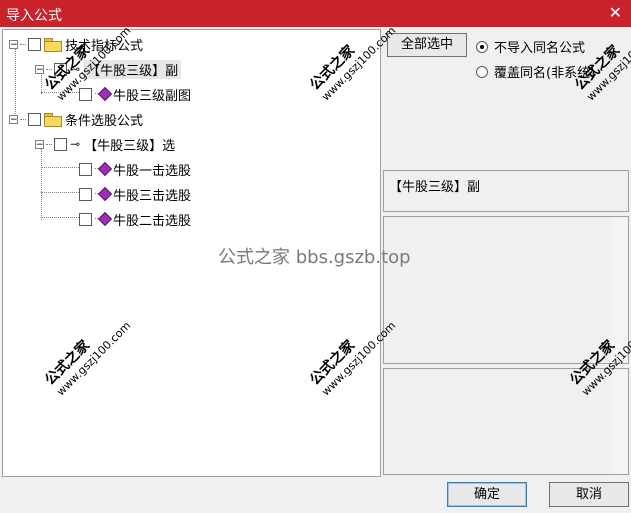  I want to click on watermark-text: 公式之家 bbs.gszb.top, so click(314, 257).